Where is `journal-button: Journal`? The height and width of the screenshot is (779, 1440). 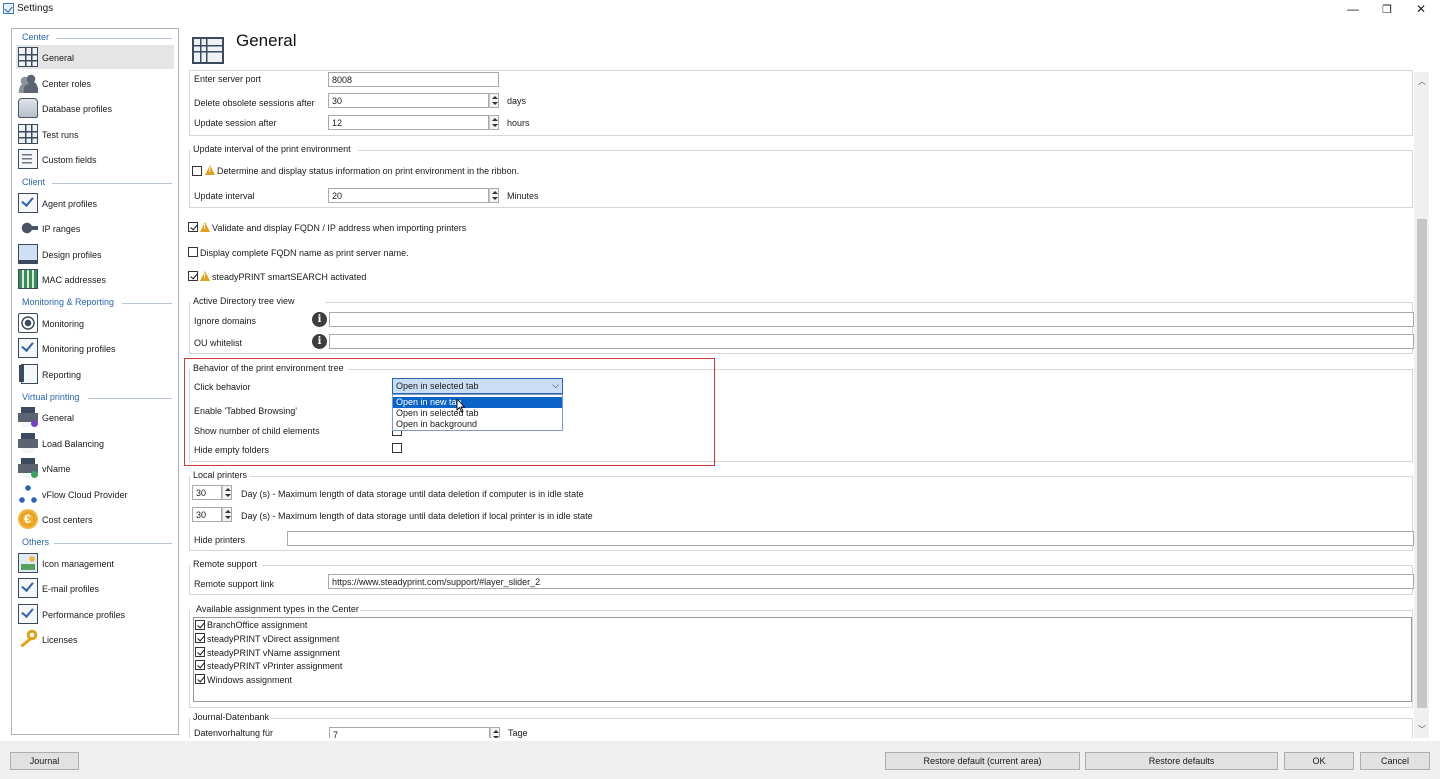
journal-button: Journal is located at coordinates (44, 761).